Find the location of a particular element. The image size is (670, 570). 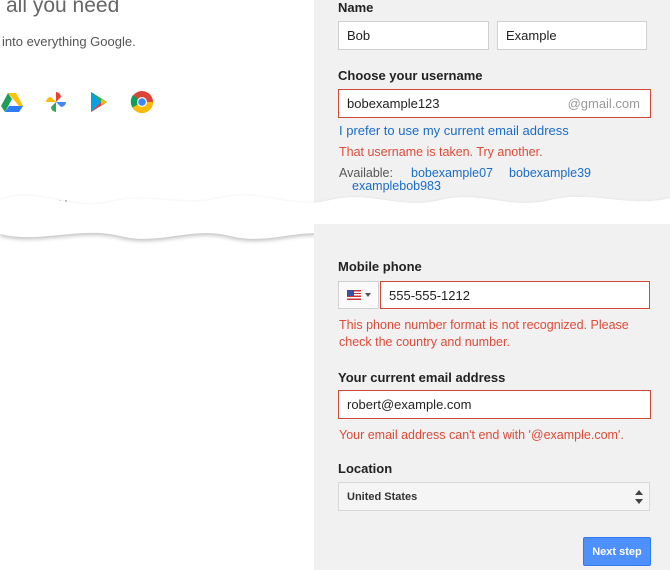

us-flag-icon is located at coordinates (353, 295).